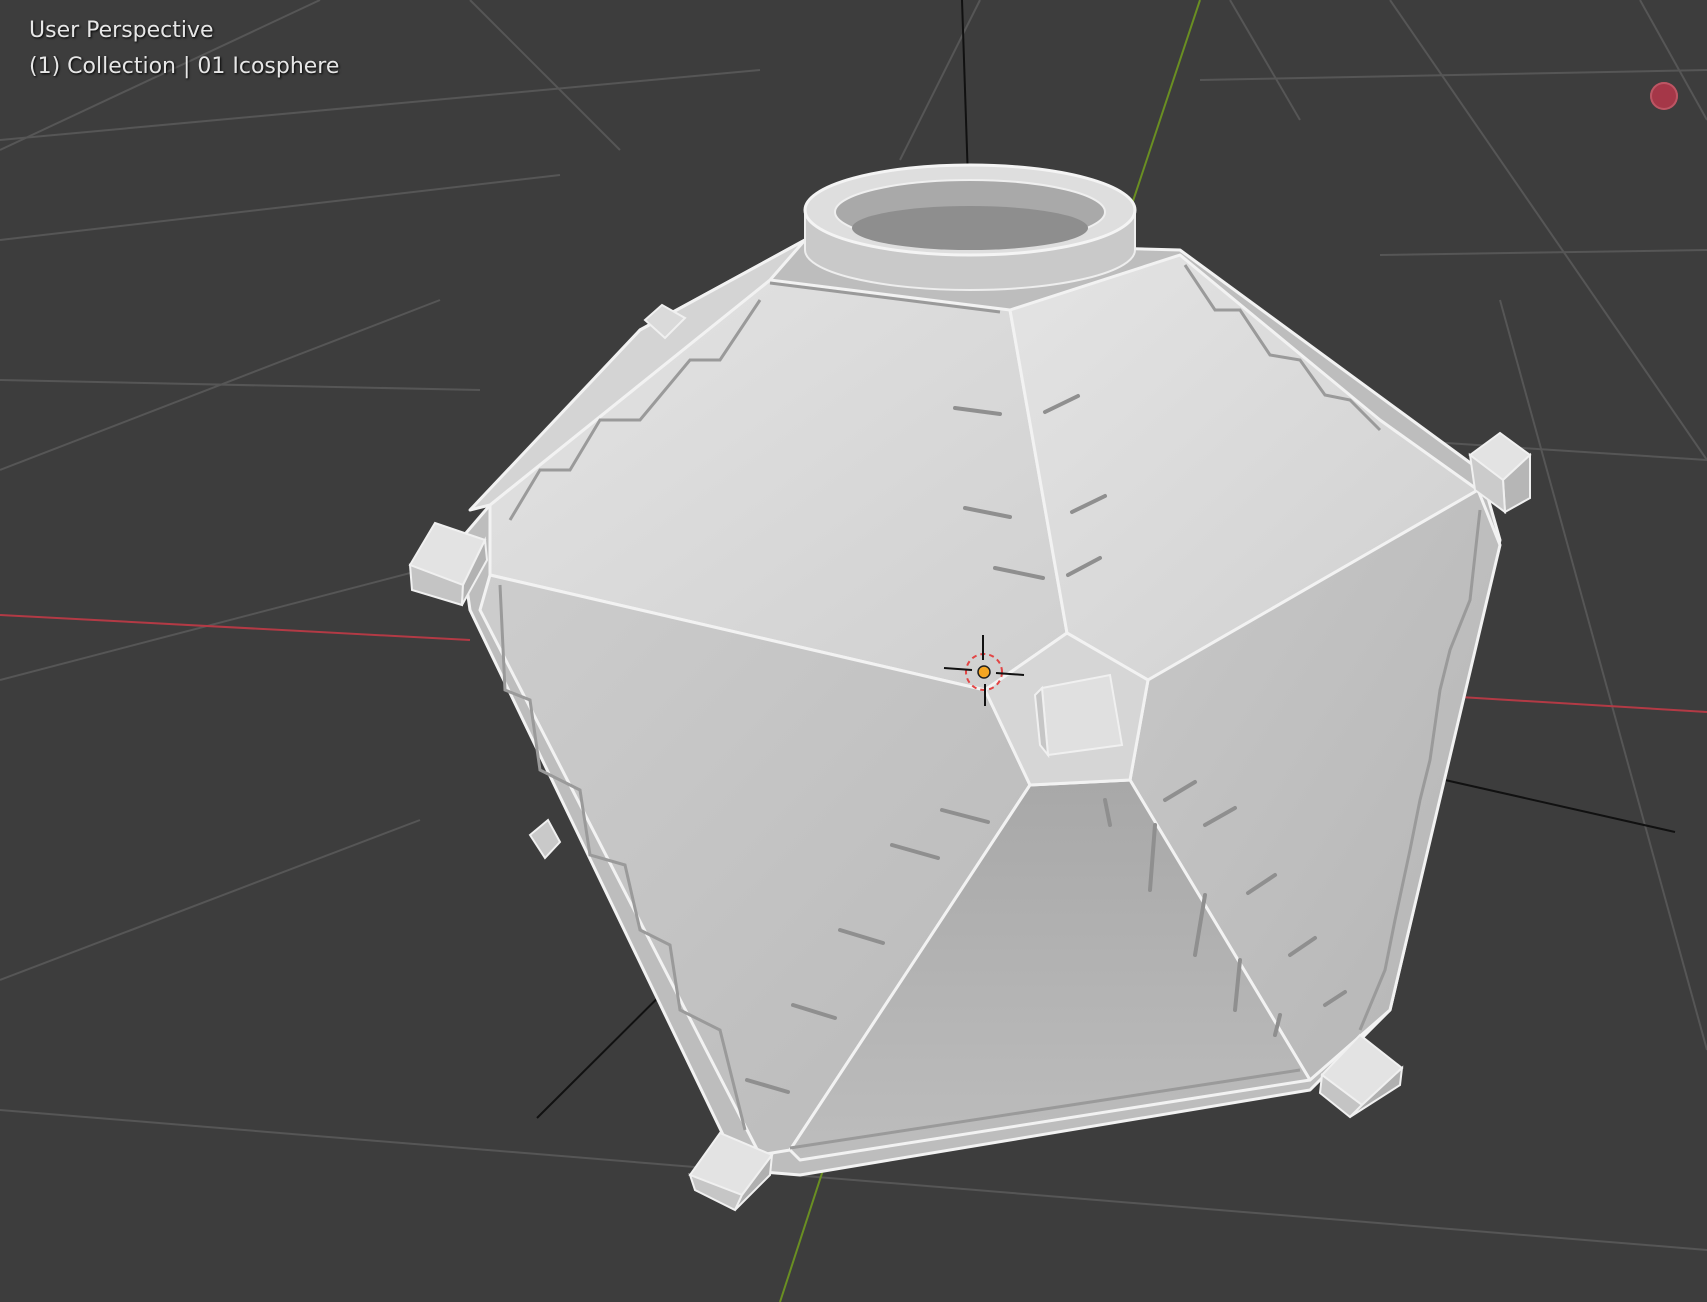 This screenshot has width=1707, height=1302. I want to click on viewport-object-info: (1) Collection | 01 Icosphere, so click(184, 66).